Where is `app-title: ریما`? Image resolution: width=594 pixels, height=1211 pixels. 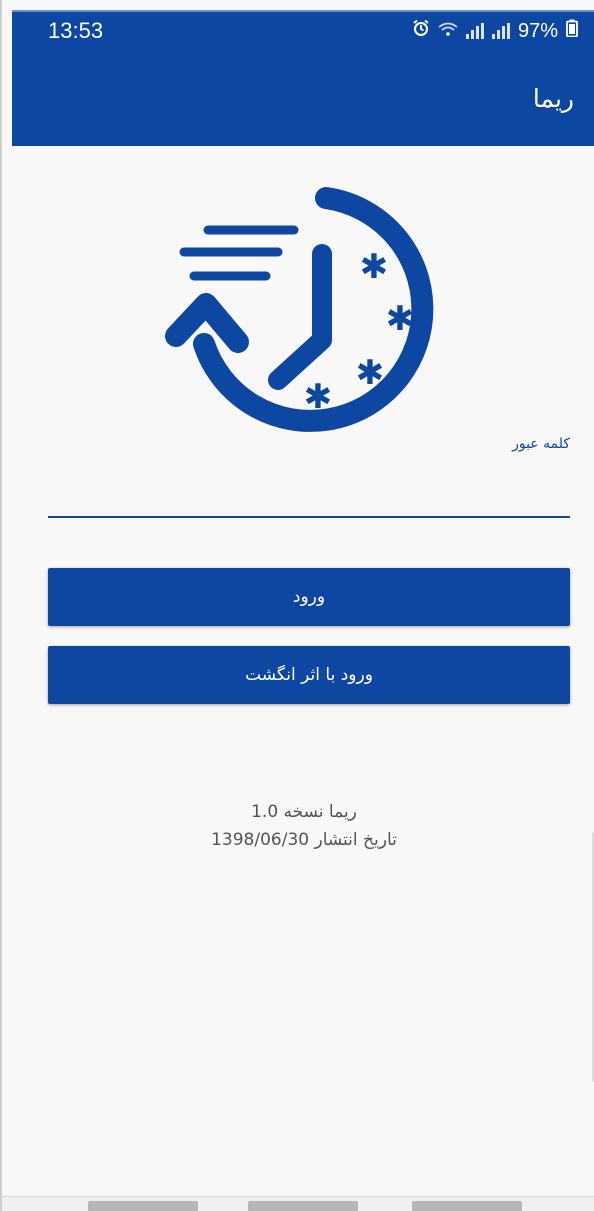 app-title: ریما is located at coordinates (553, 98).